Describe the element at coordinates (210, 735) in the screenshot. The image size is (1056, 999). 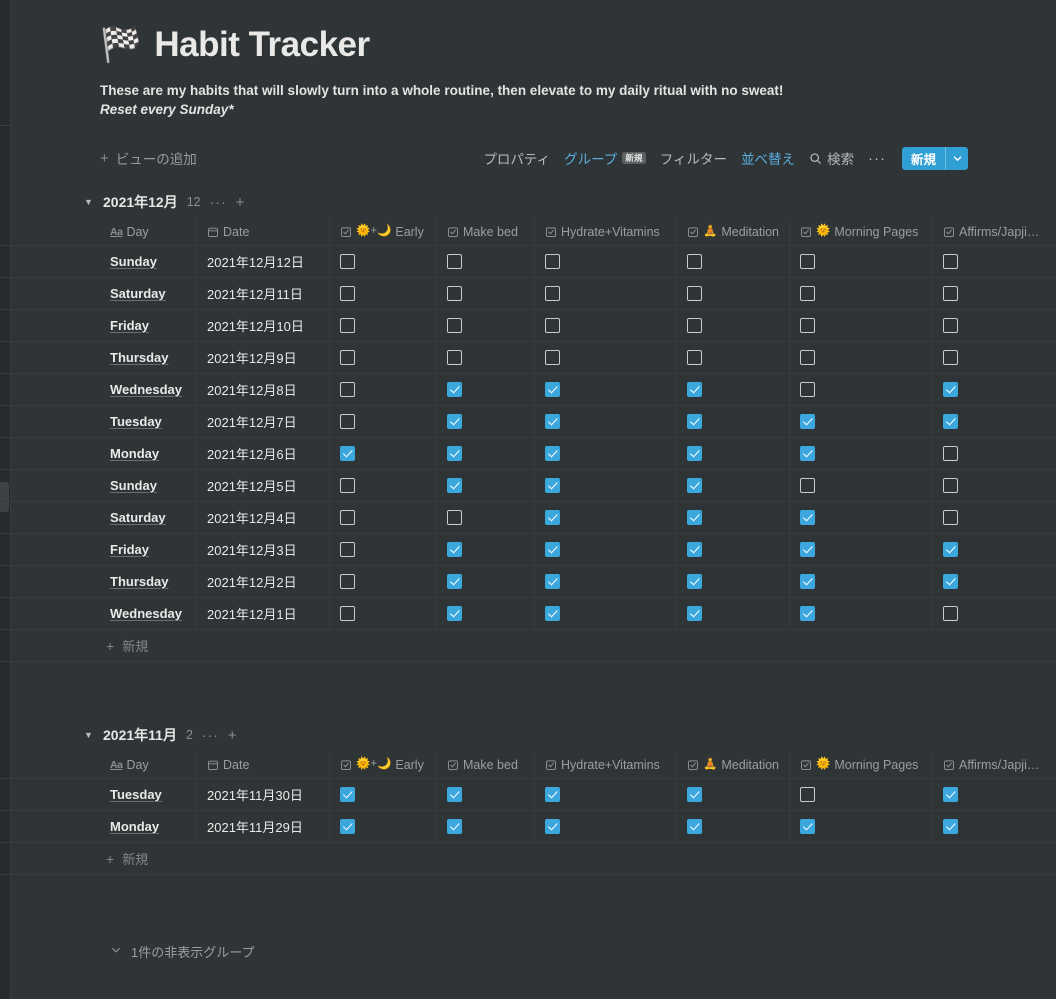
I see `group-more-icon: ···` at that location.